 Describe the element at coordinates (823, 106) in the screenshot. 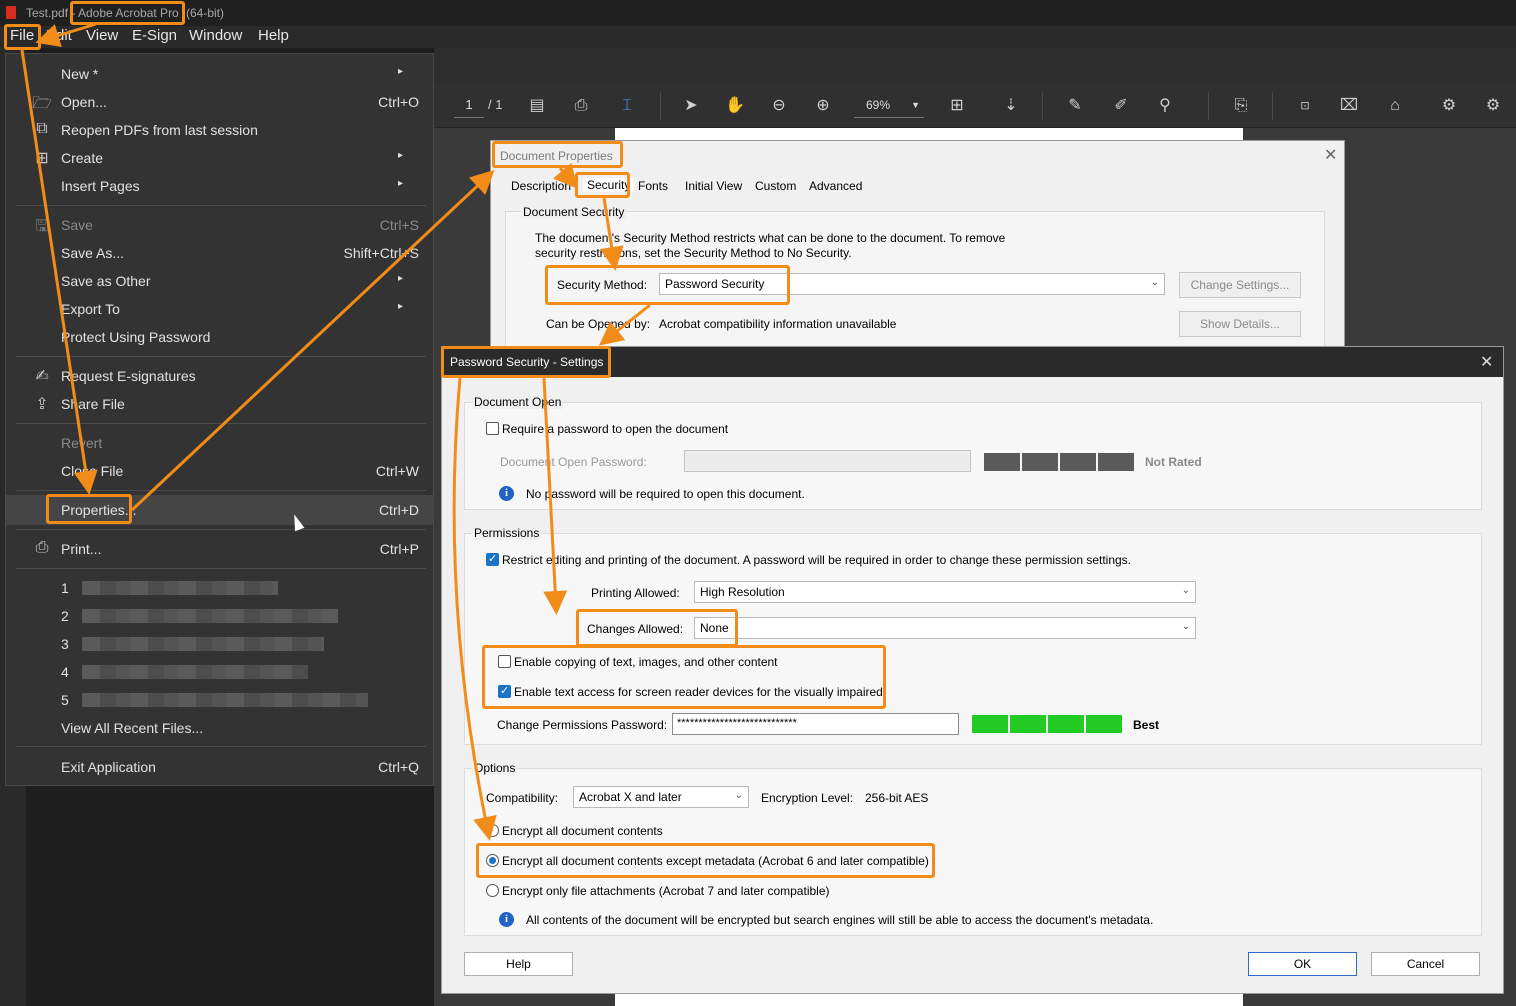

I see `zoom-in-icon: ⊕` at that location.